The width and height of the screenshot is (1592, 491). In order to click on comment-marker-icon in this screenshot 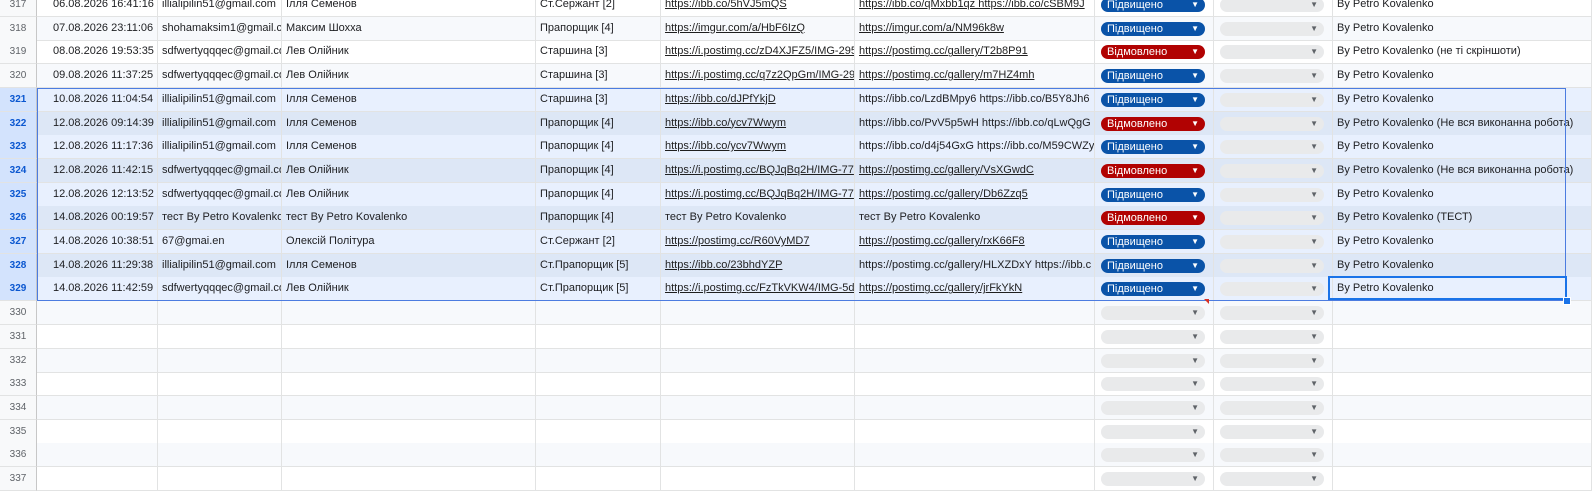, I will do `click(1206, 301)`.